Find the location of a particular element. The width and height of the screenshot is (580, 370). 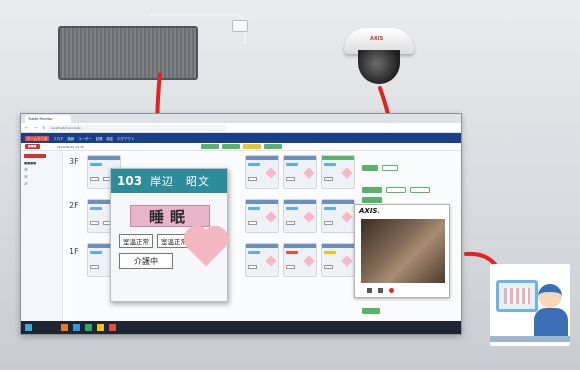

sidebar-item-3f: 3F is located at coordinates (41, 170).